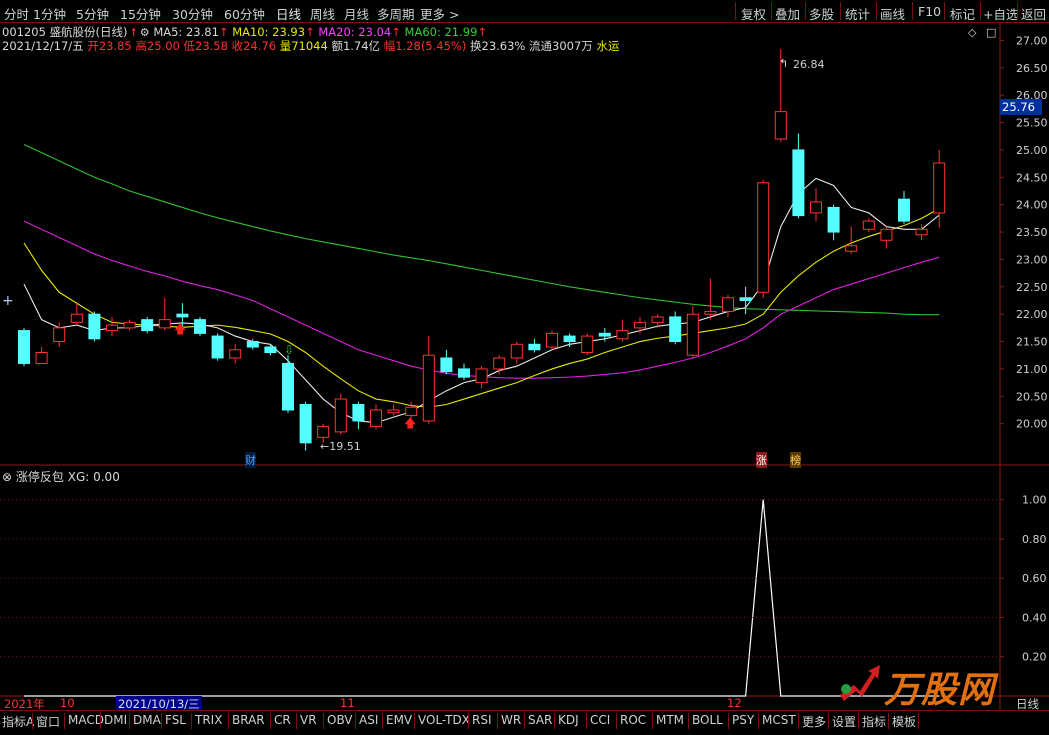 The image size is (1049, 735). Describe the element at coordinates (821, 13) in the screenshot. I see `multi-stock-button: 多股` at that location.